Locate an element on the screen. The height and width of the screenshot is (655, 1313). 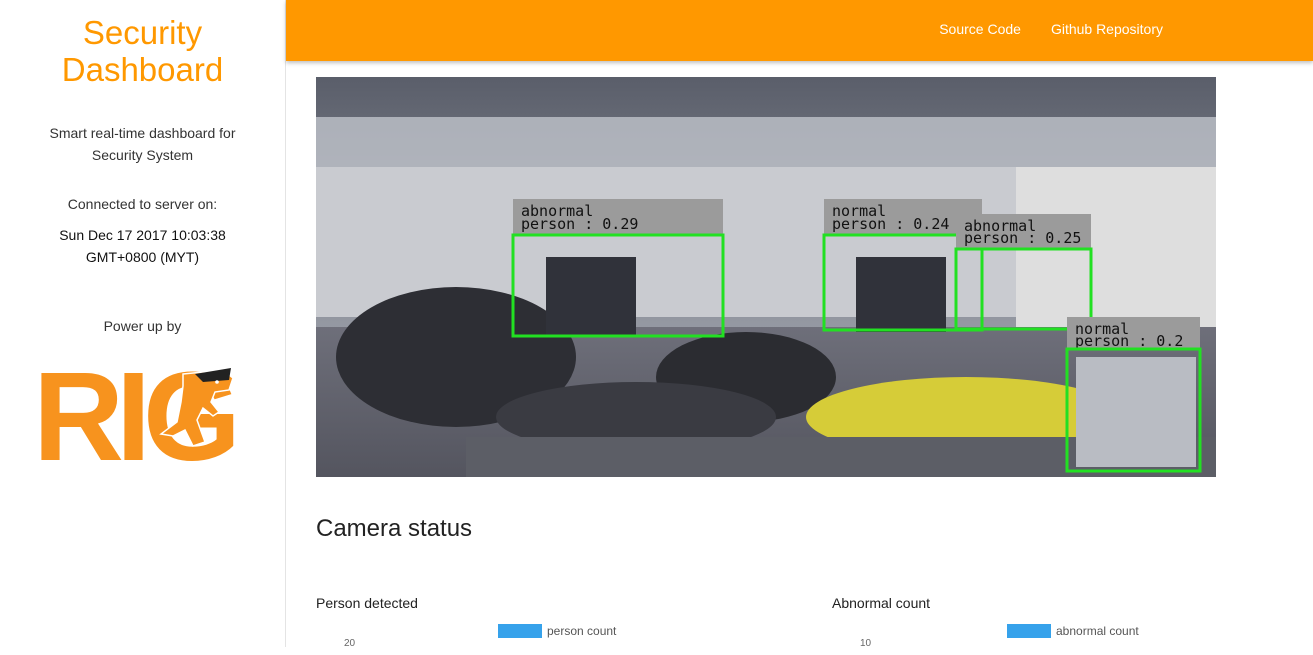
server-time: Sun Dec 17 2017 10:03:38 GMT+0800 (MYT) is located at coordinates (142, 246).